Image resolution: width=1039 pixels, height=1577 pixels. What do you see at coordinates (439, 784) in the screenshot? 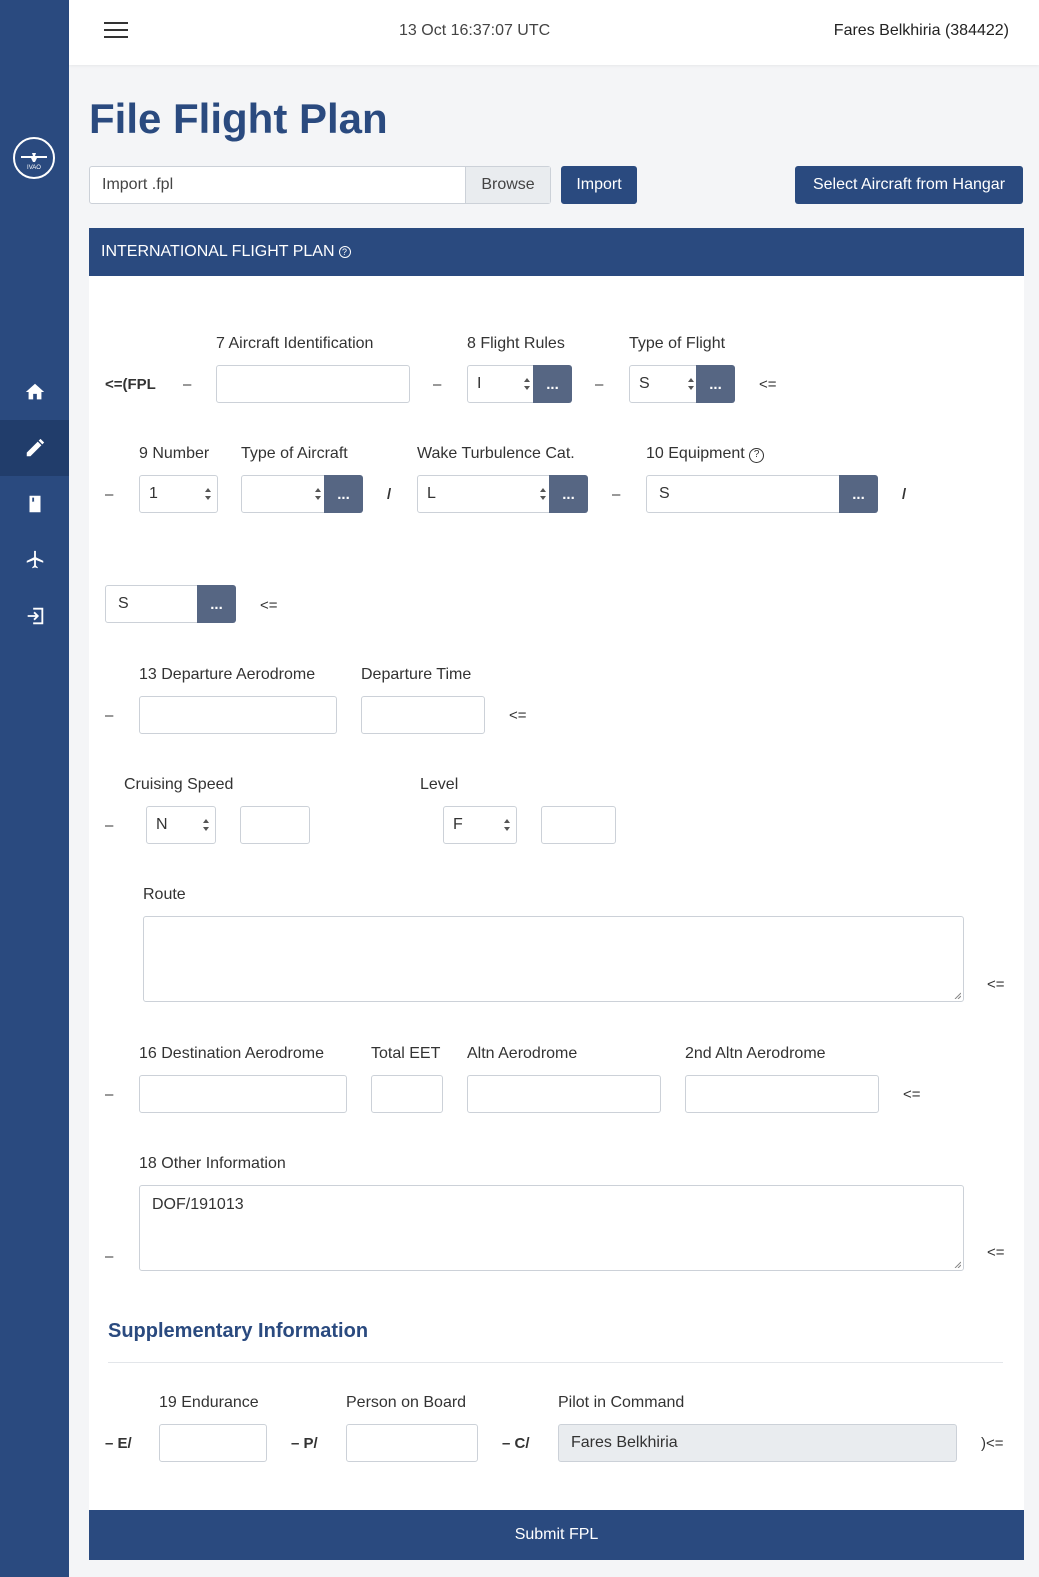
I see `level-label: Level` at bounding box center [439, 784].